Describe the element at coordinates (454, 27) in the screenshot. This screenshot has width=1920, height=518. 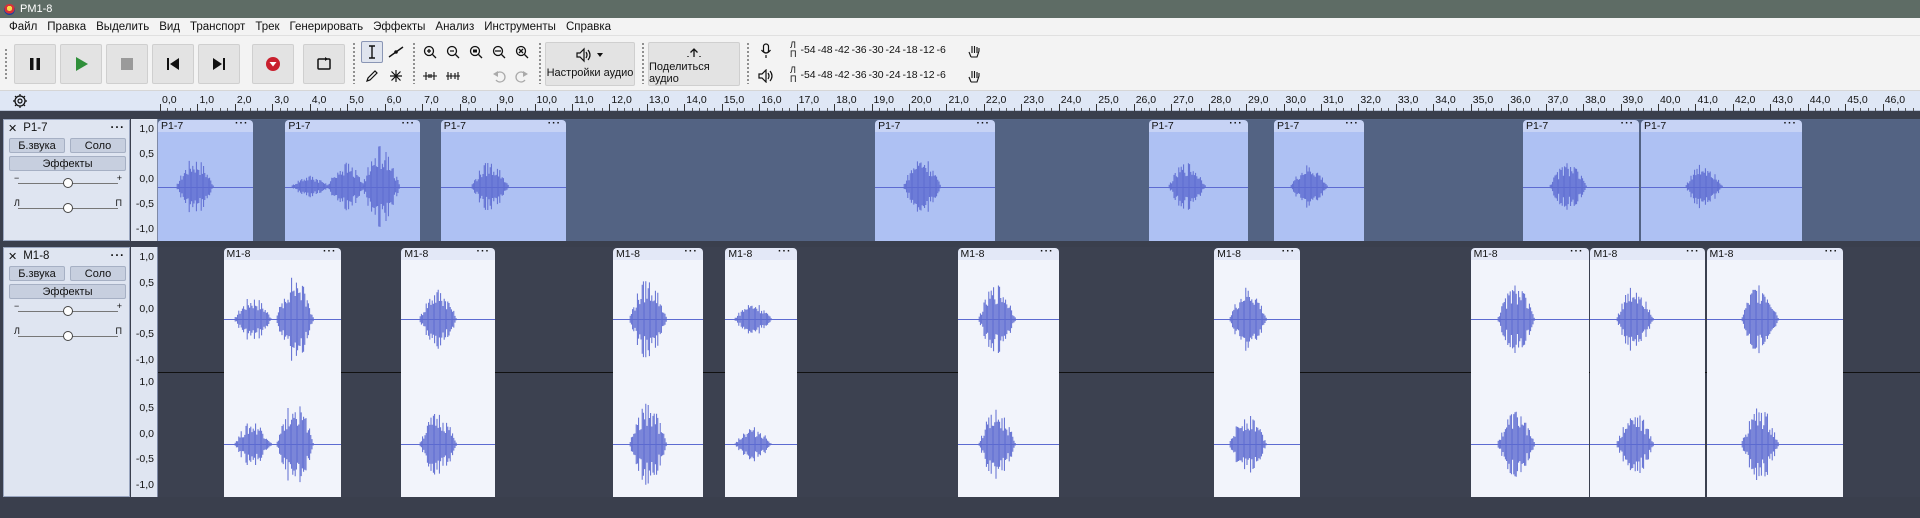
I see `menu-item-8: Анализ` at that location.